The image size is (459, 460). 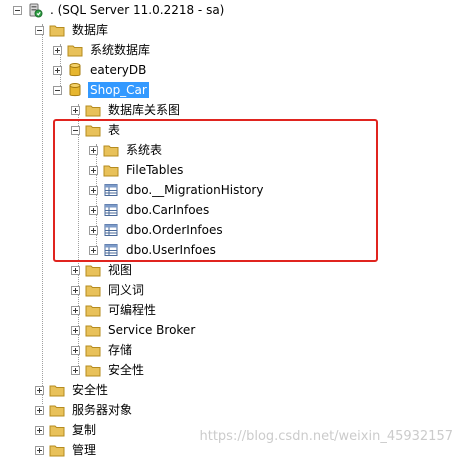 I want to click on tree-node-storage: 存储, so click(x=102, y=350).